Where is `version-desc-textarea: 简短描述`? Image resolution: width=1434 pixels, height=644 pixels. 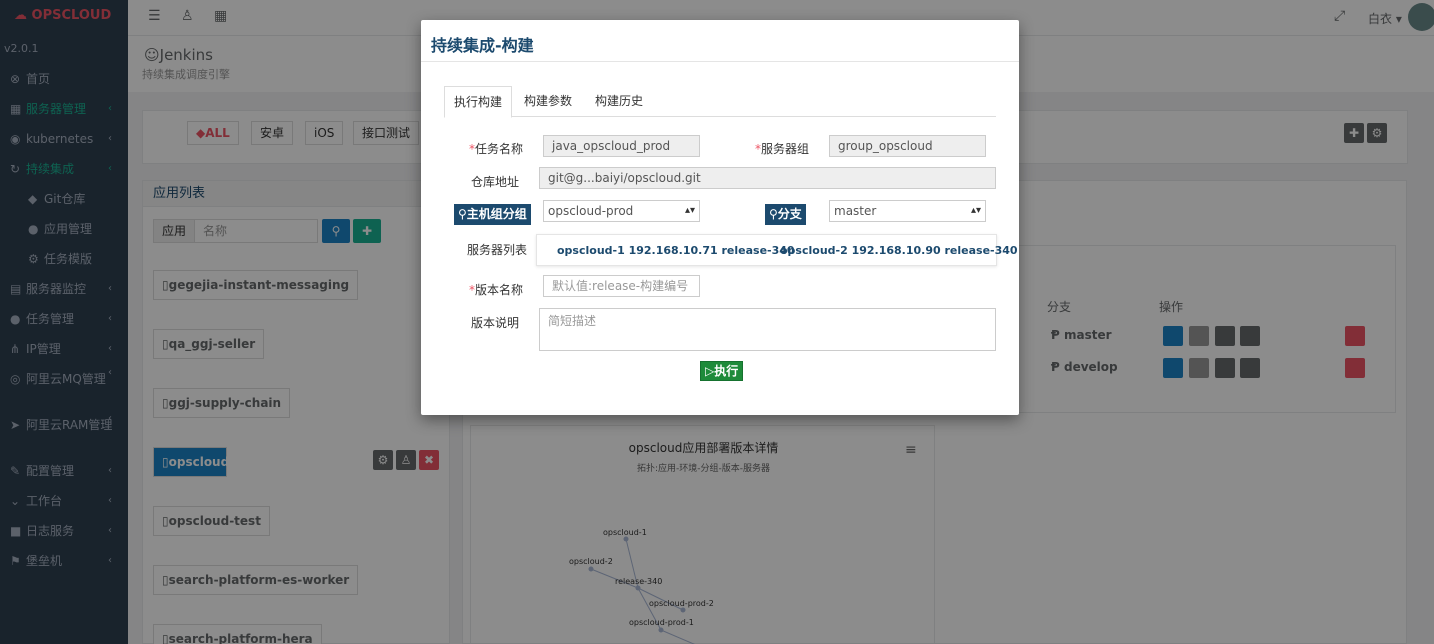 version-desc-textarea: 简短描述 is located at coordinates (767, 329).